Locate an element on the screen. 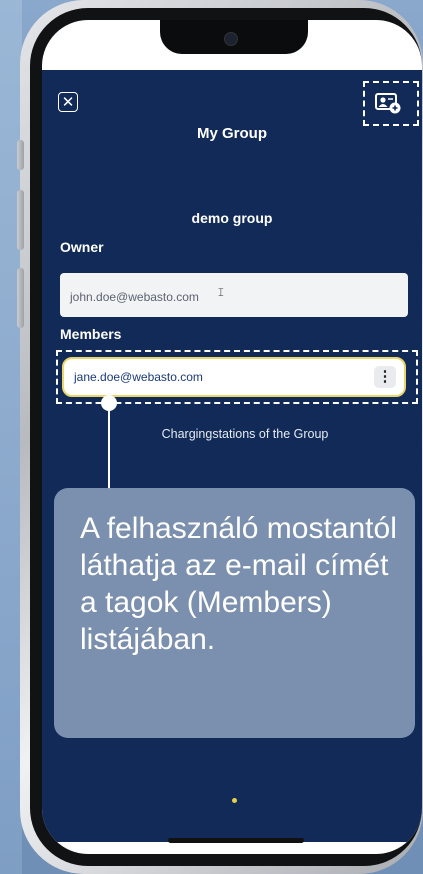  home-indicator is located at coordinates (236, 840).